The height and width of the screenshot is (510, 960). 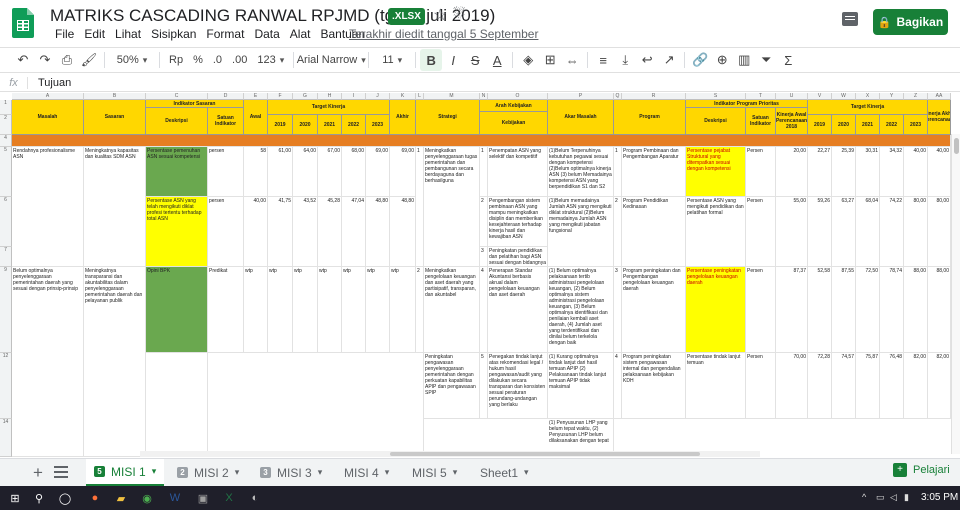 What do you see at coordinates (880, 497) in the screenshot?
I see `network-icon: ▭` at bounding box center [880, 497].